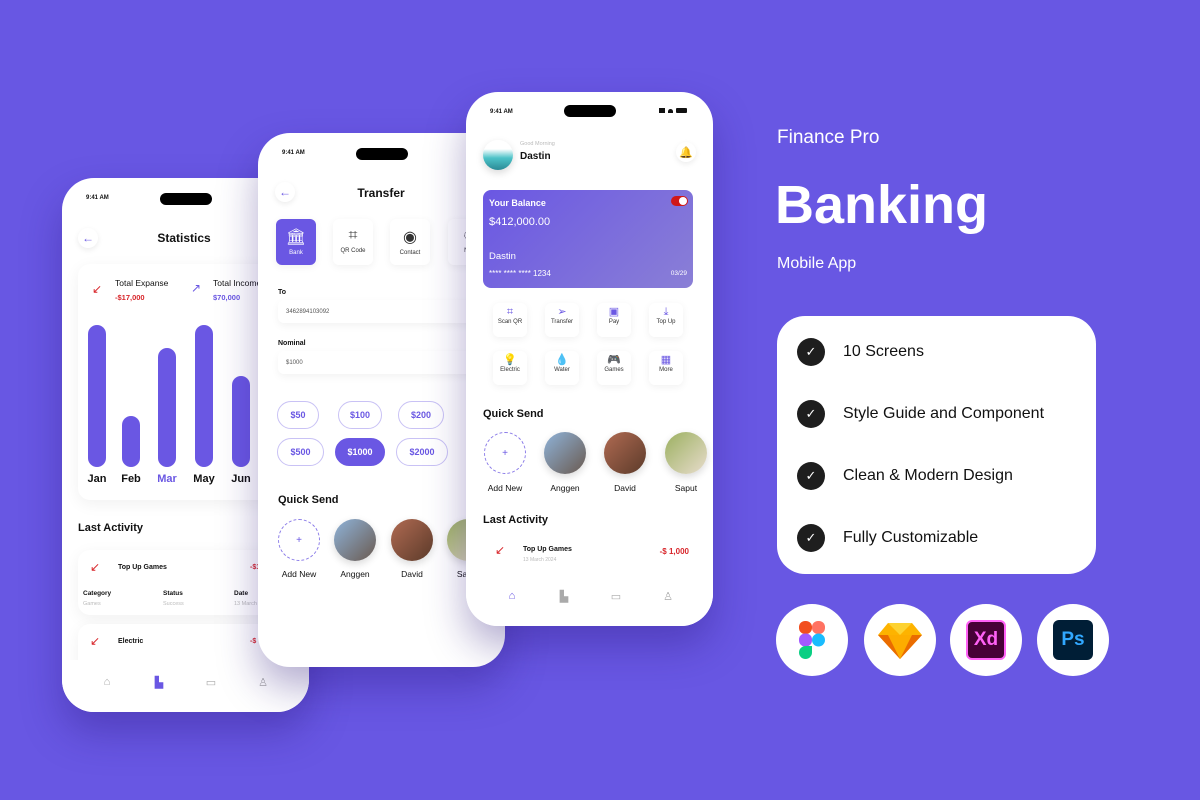 This screenshot has width=1200, height=800. I want to click on card-expiry: 03/29, so click(678, 273).